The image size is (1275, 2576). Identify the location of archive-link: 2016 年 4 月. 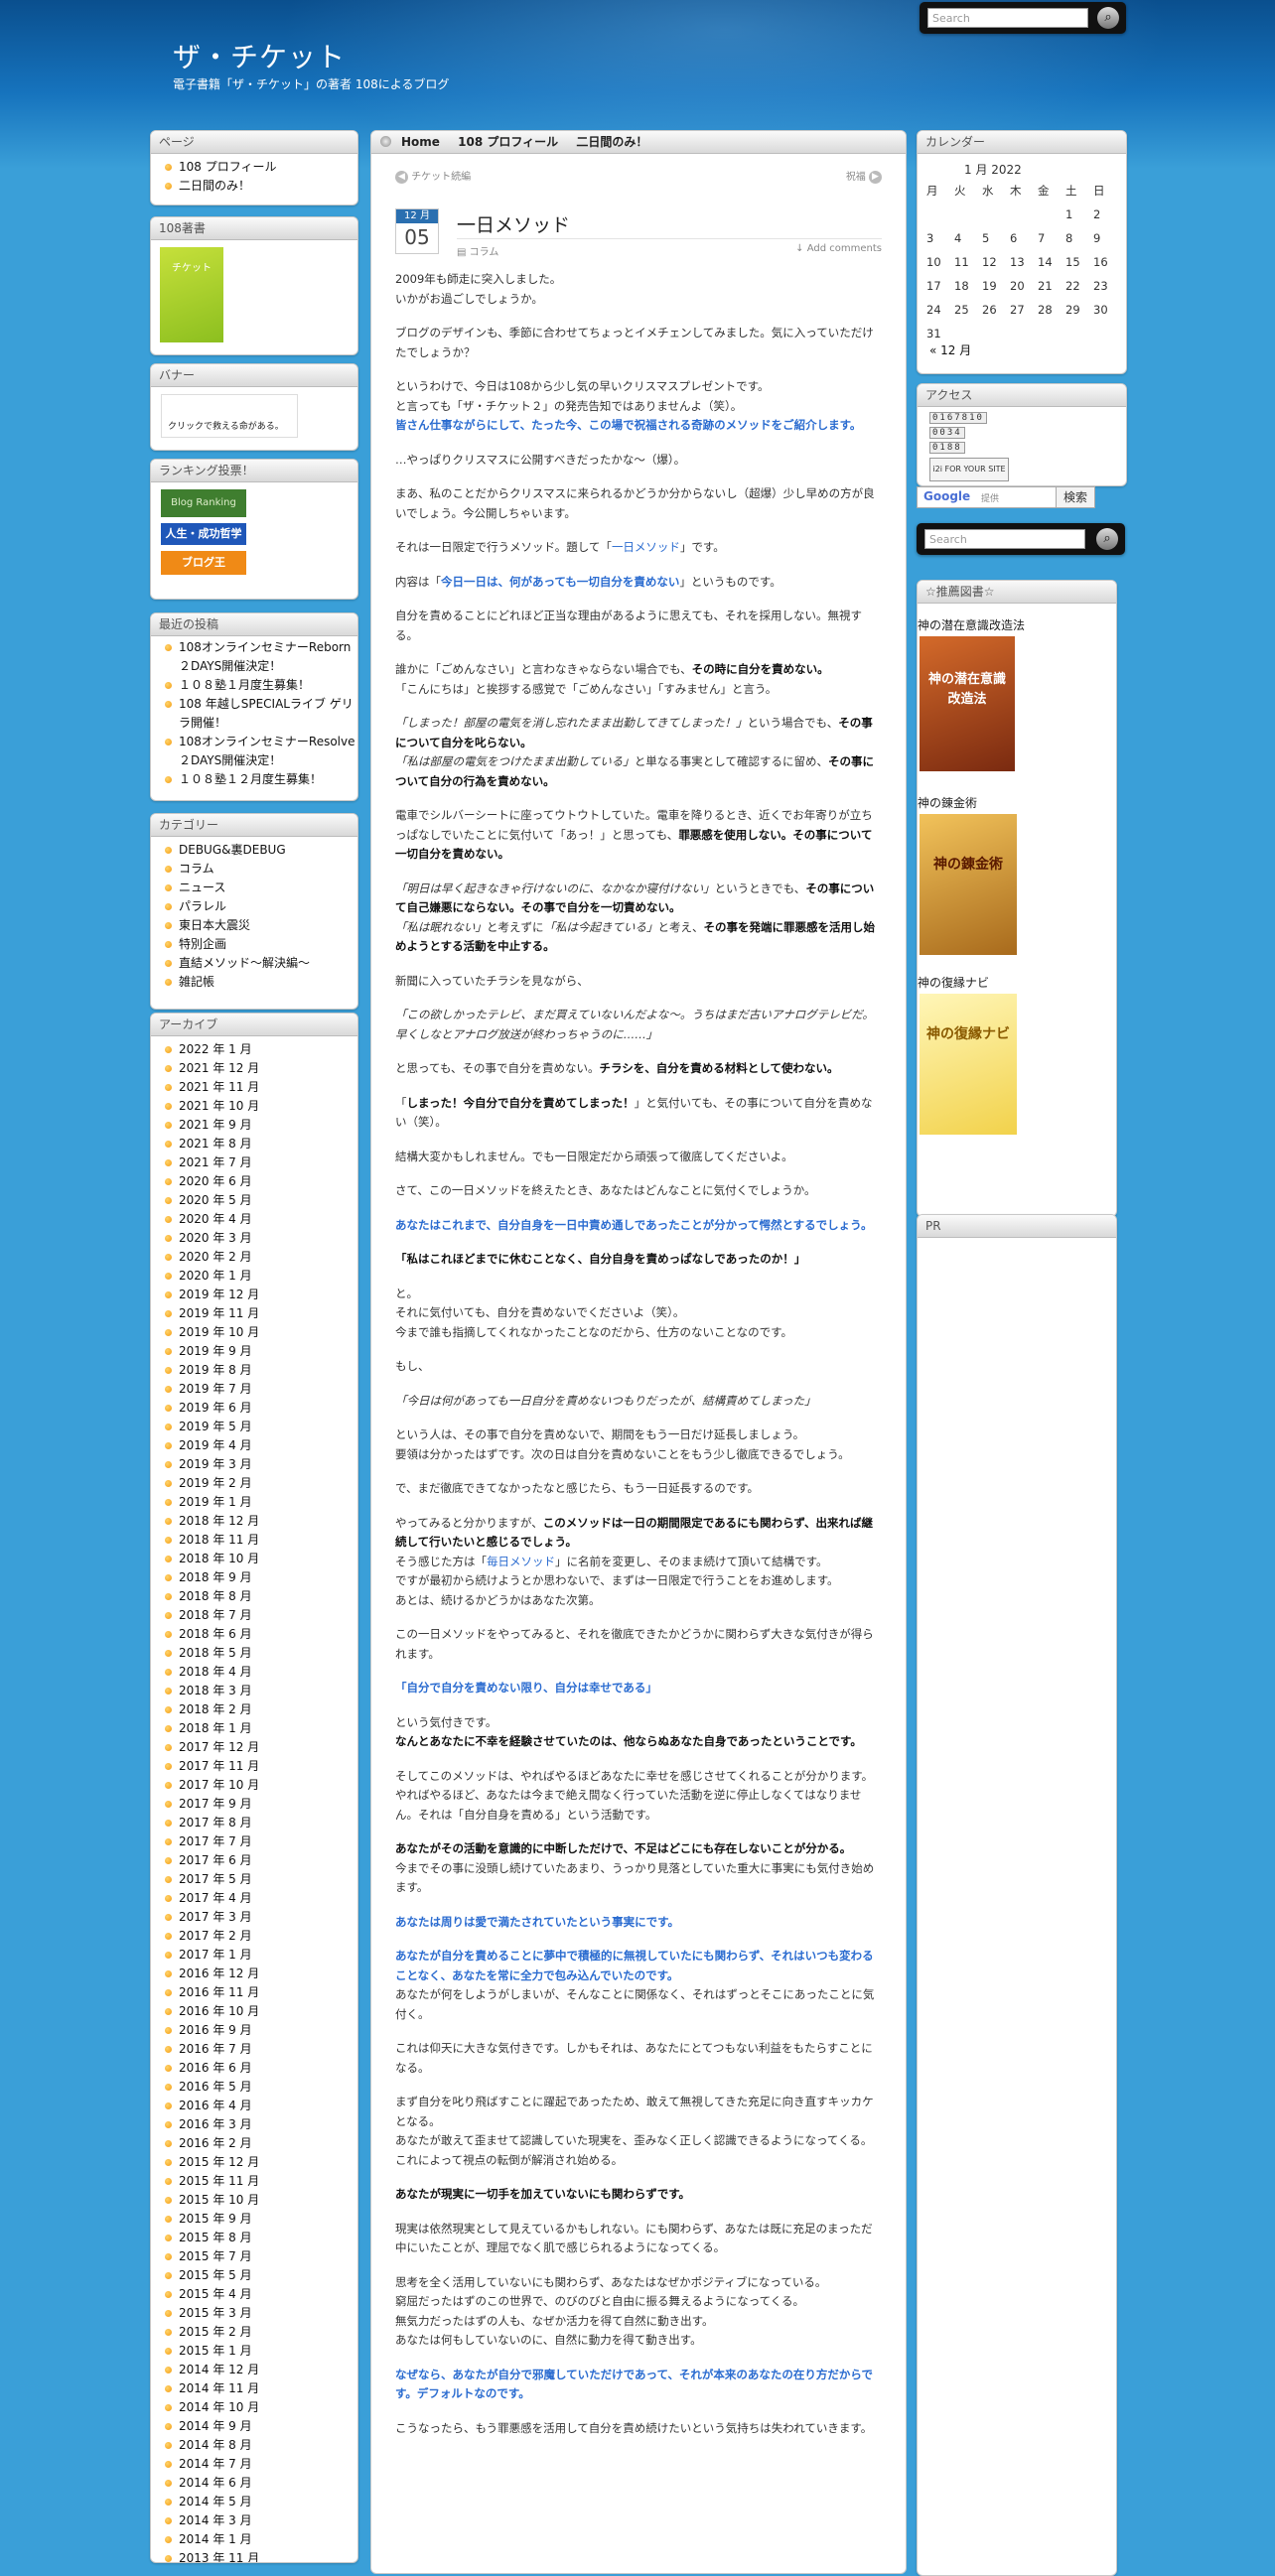
(258, 2106).